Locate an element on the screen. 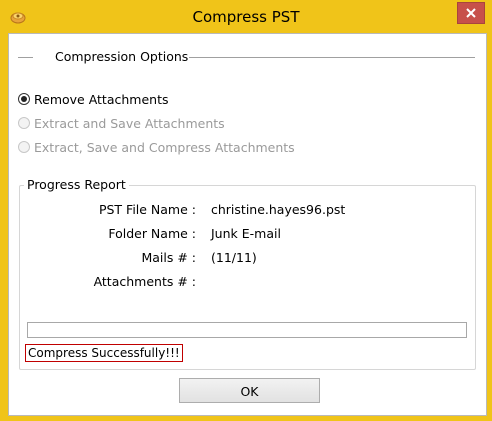 The width and height of the screenshot is (492, 421). window-title: Compress PST is located at coordinates (246, 17).